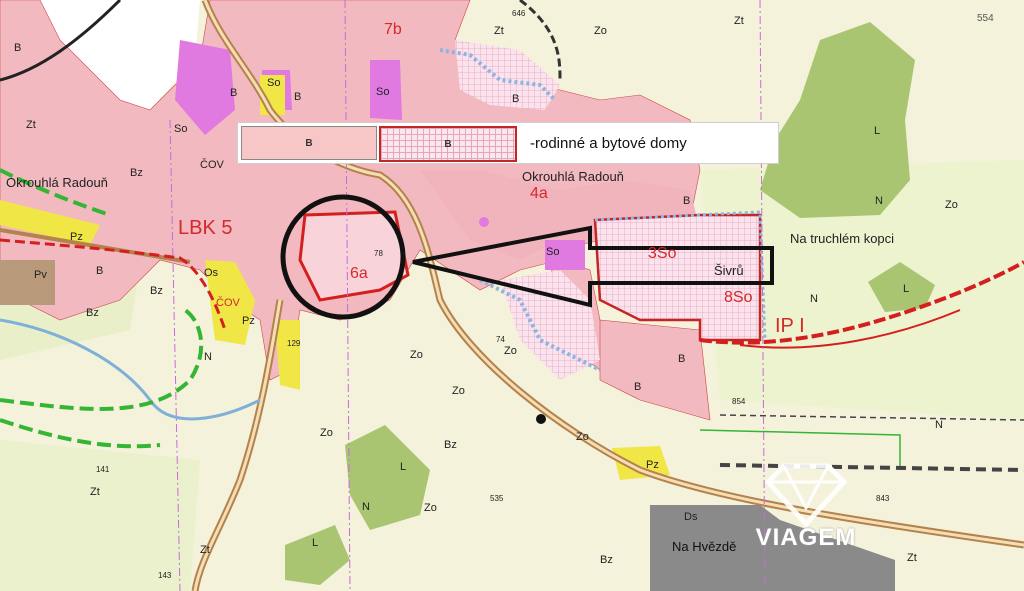 Image resolution: width=1024 pixels, height=591 pixels. What do you see at coordinates (790, 326) in the screenshot?
I see `corridor-code: IP I` at bounding box center [790, 326].